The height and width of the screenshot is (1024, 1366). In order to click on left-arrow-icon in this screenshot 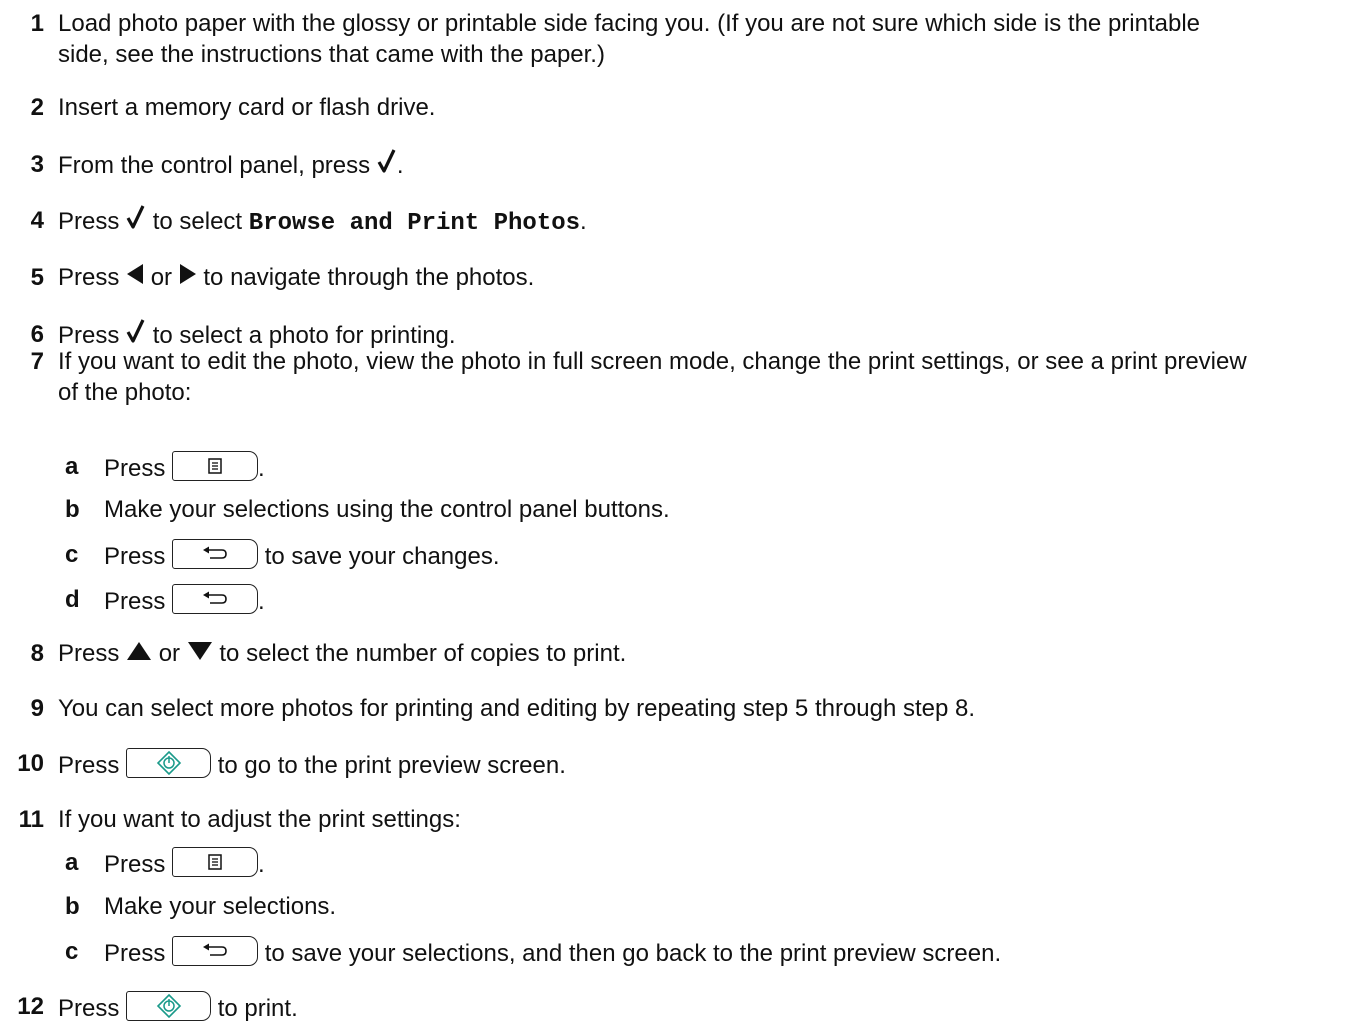, I will do `click(135, 277)`.